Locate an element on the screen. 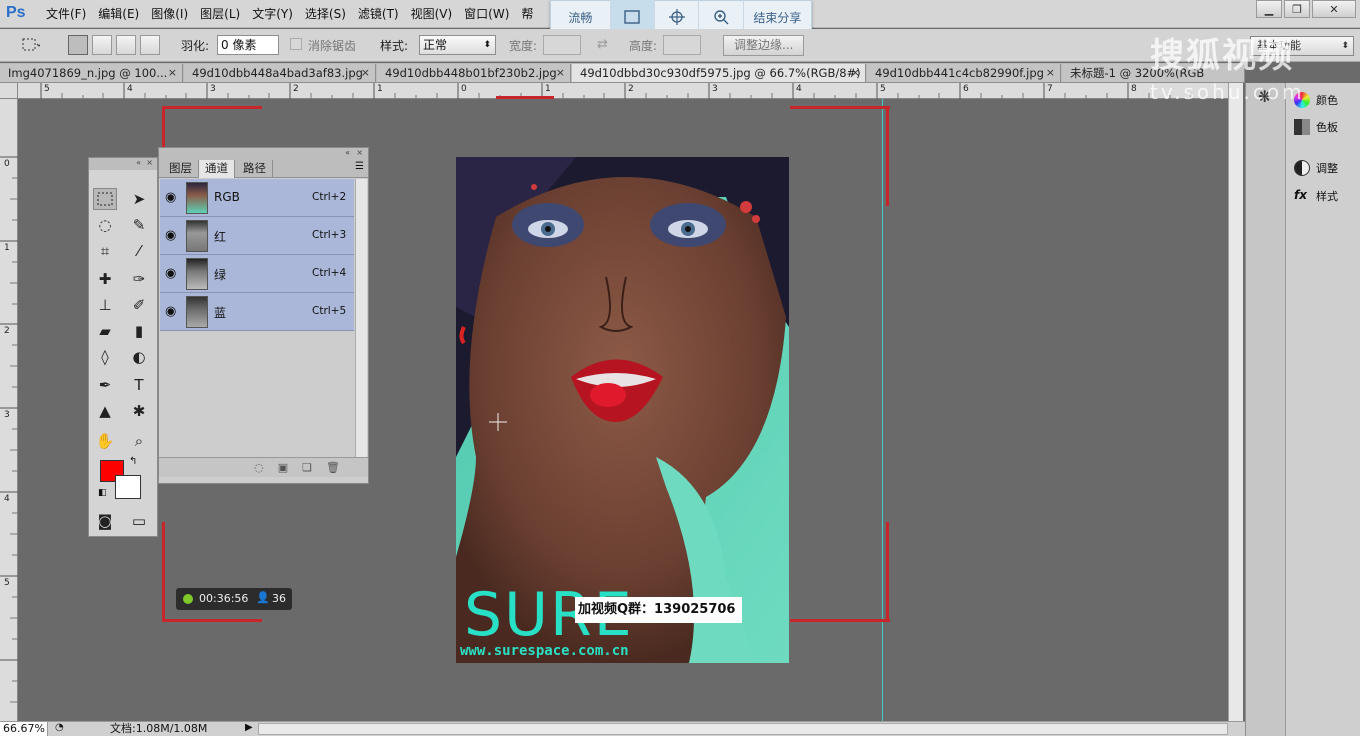 The height and width of the screenshot is (736, 1360). intersect-selection-icon is located at coordinates (150, 45).